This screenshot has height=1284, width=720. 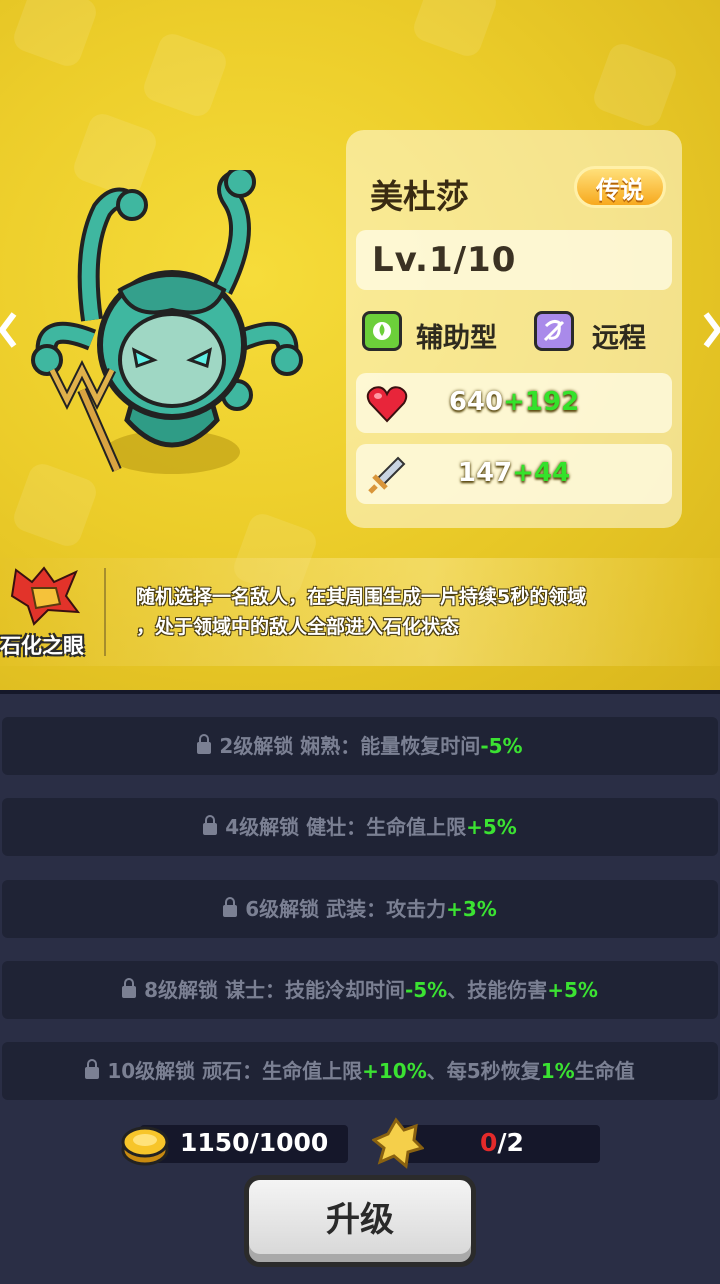 I want to click on hero-shard-icon, so click(x=398, y=1143).